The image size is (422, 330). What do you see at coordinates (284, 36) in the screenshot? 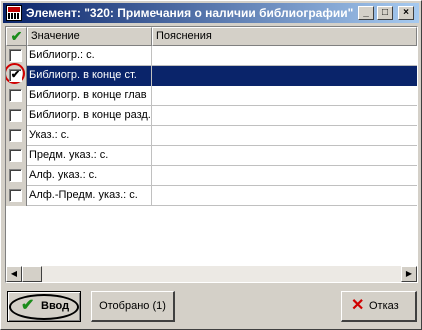
I see `column-header-notes: Пояснения` at bounding box center [284, 36].